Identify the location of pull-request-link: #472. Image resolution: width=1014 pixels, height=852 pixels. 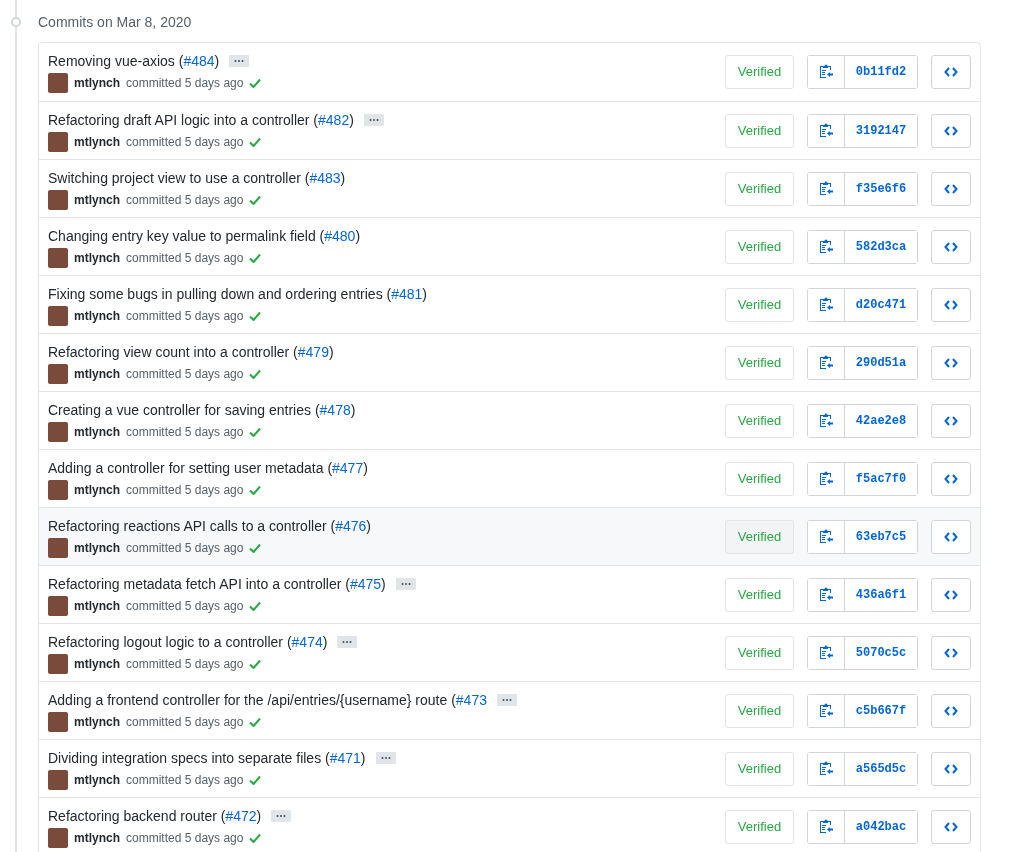
(241, 815).